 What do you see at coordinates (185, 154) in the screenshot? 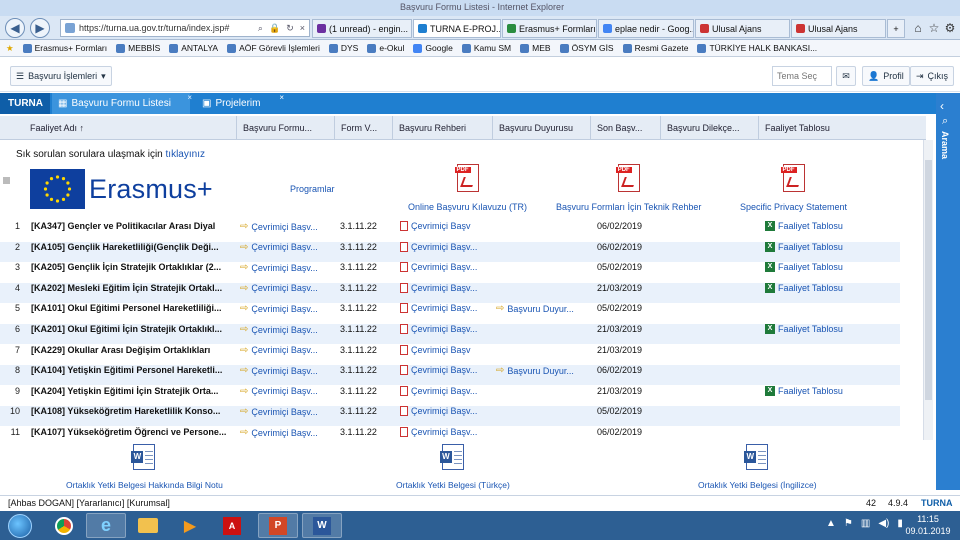
I see `faq-link: tıklayınız` at bounding box center [185, 154].